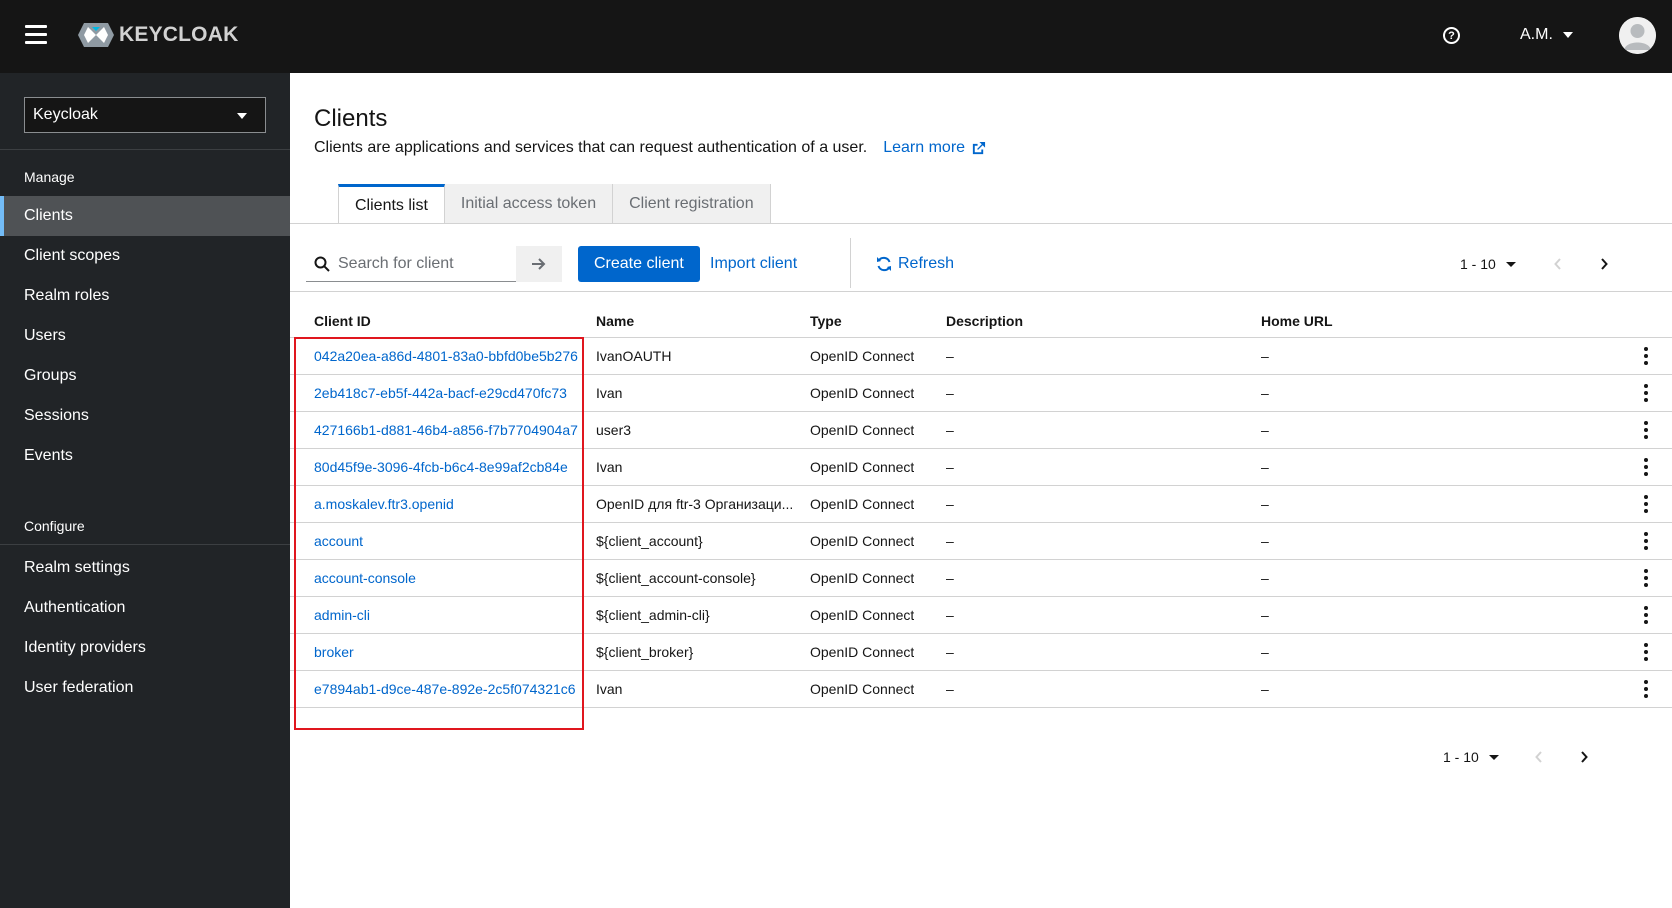 This screenshot has width=1672, height=908. Describe the element at coordinates (440, 393) in the screenshot. I see `client-id-link: 2eb418c7-eb5f-442a-bacf-e29cd470fc73` at that location.